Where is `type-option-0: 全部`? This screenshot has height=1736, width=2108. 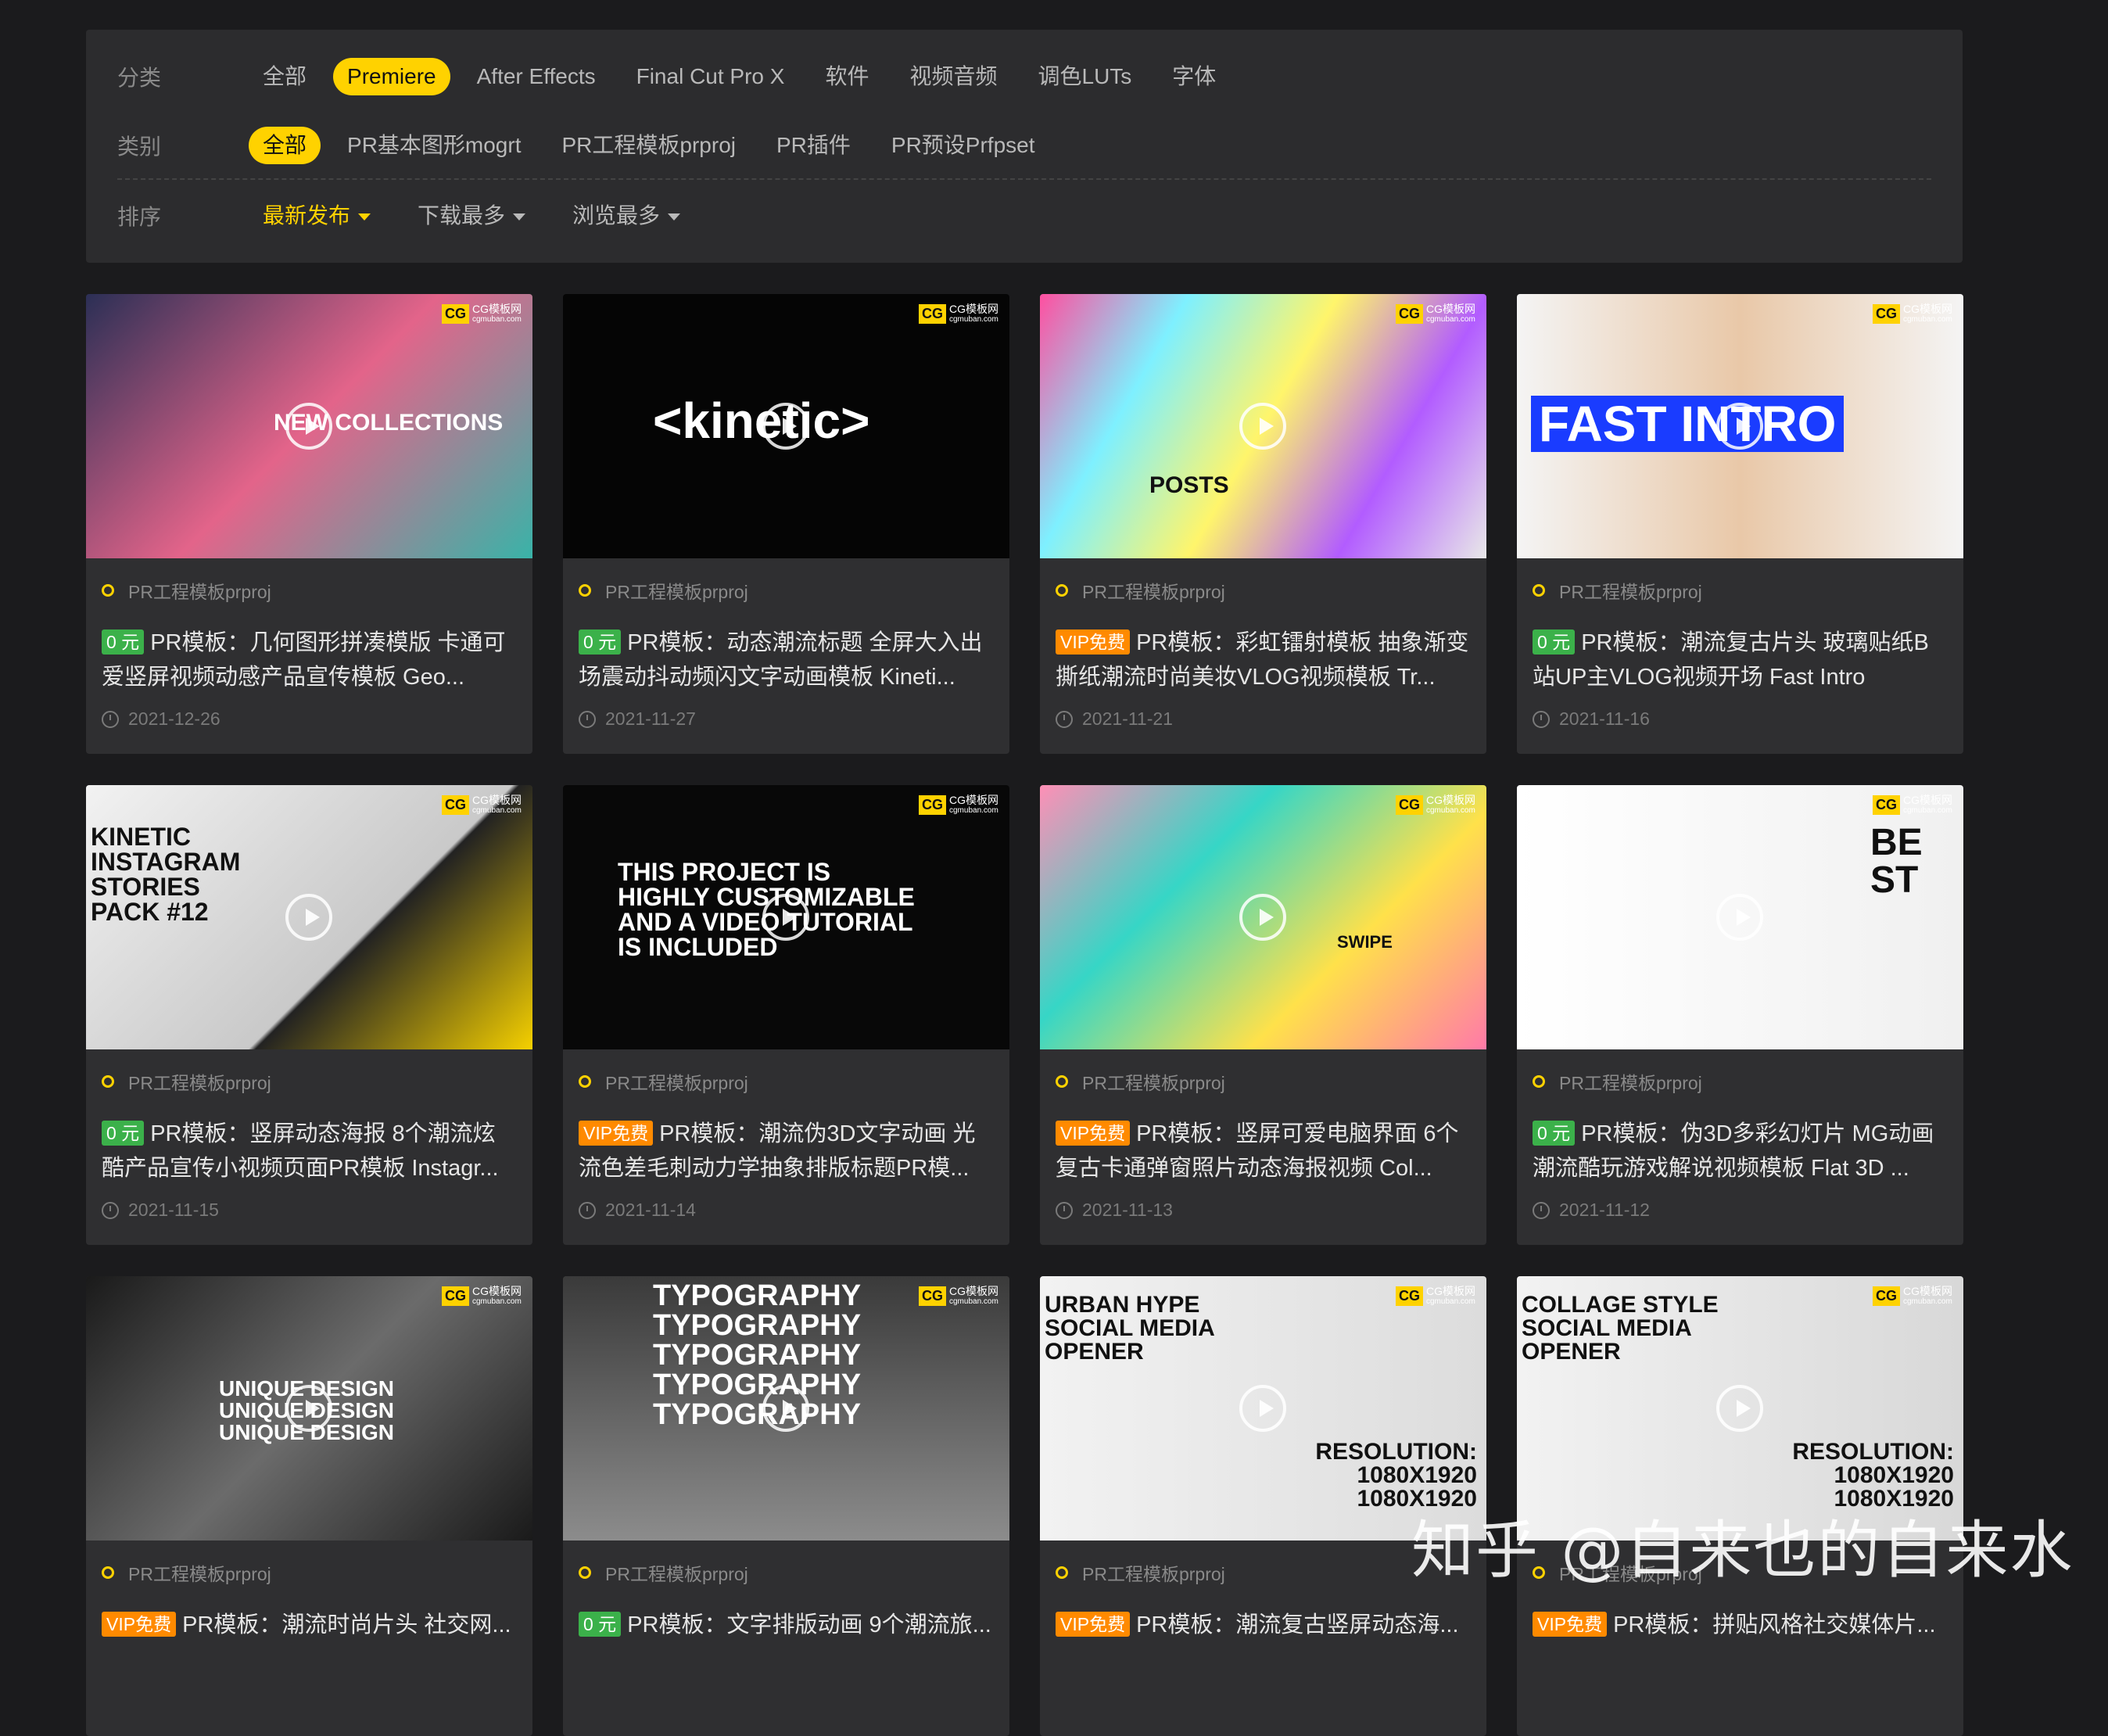 type-option-0: 全部 is located at coordinates (285, 145).